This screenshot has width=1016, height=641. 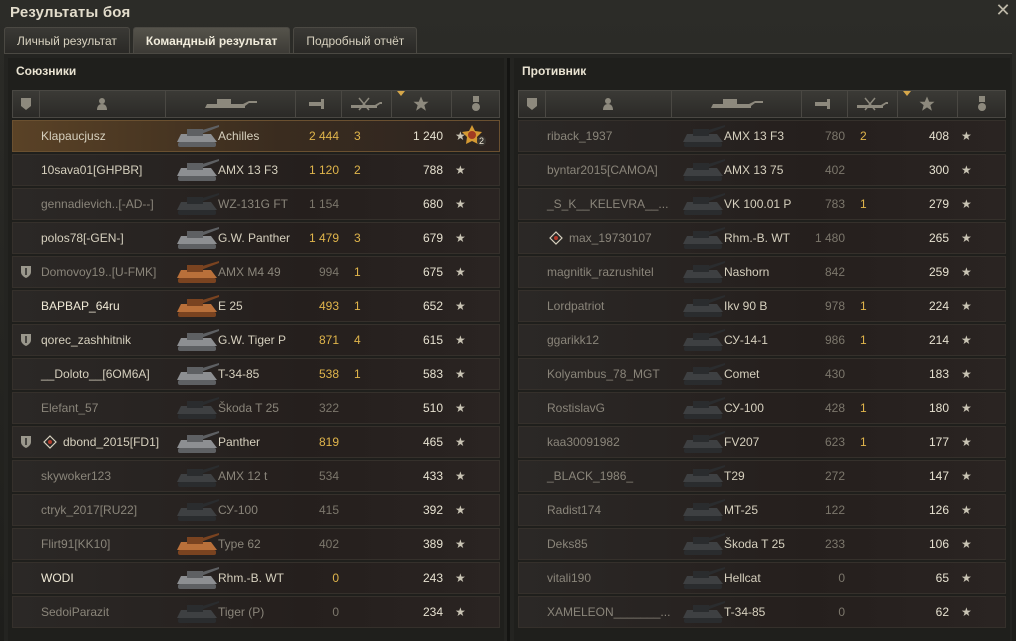 What do you see at coordinates (102, 104) in the screenshot?
I see `allies-player-column-icon` at bounding box center [102, 104].